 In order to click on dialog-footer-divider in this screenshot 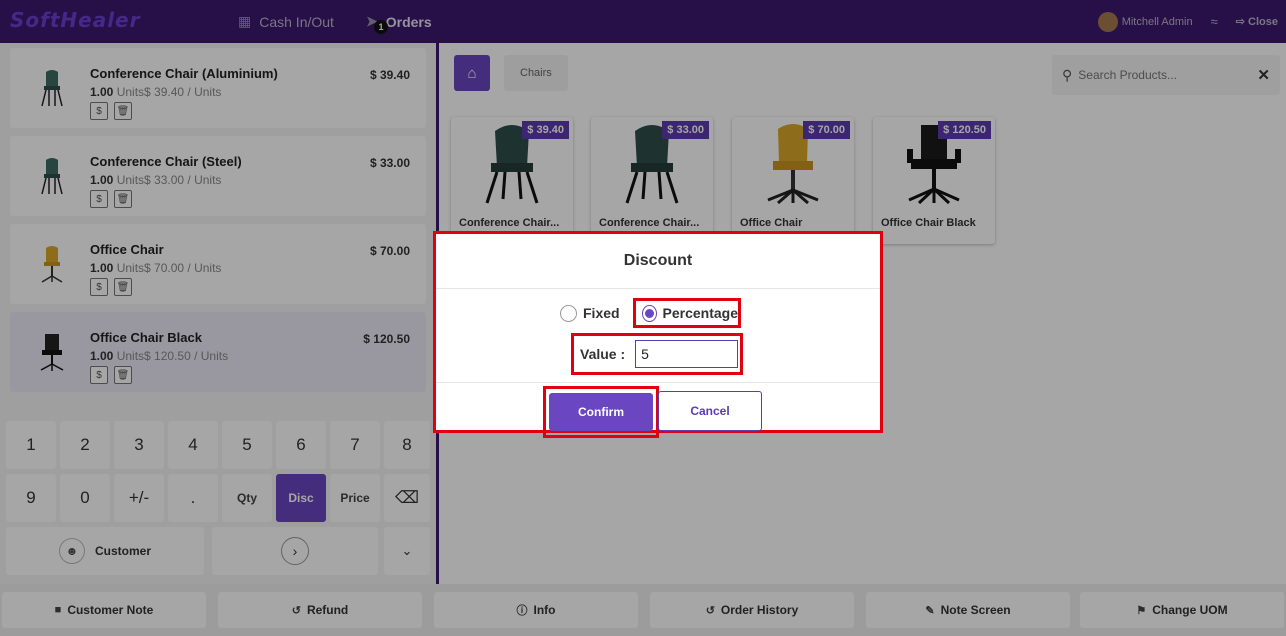, I will do `click(658, 382)`.